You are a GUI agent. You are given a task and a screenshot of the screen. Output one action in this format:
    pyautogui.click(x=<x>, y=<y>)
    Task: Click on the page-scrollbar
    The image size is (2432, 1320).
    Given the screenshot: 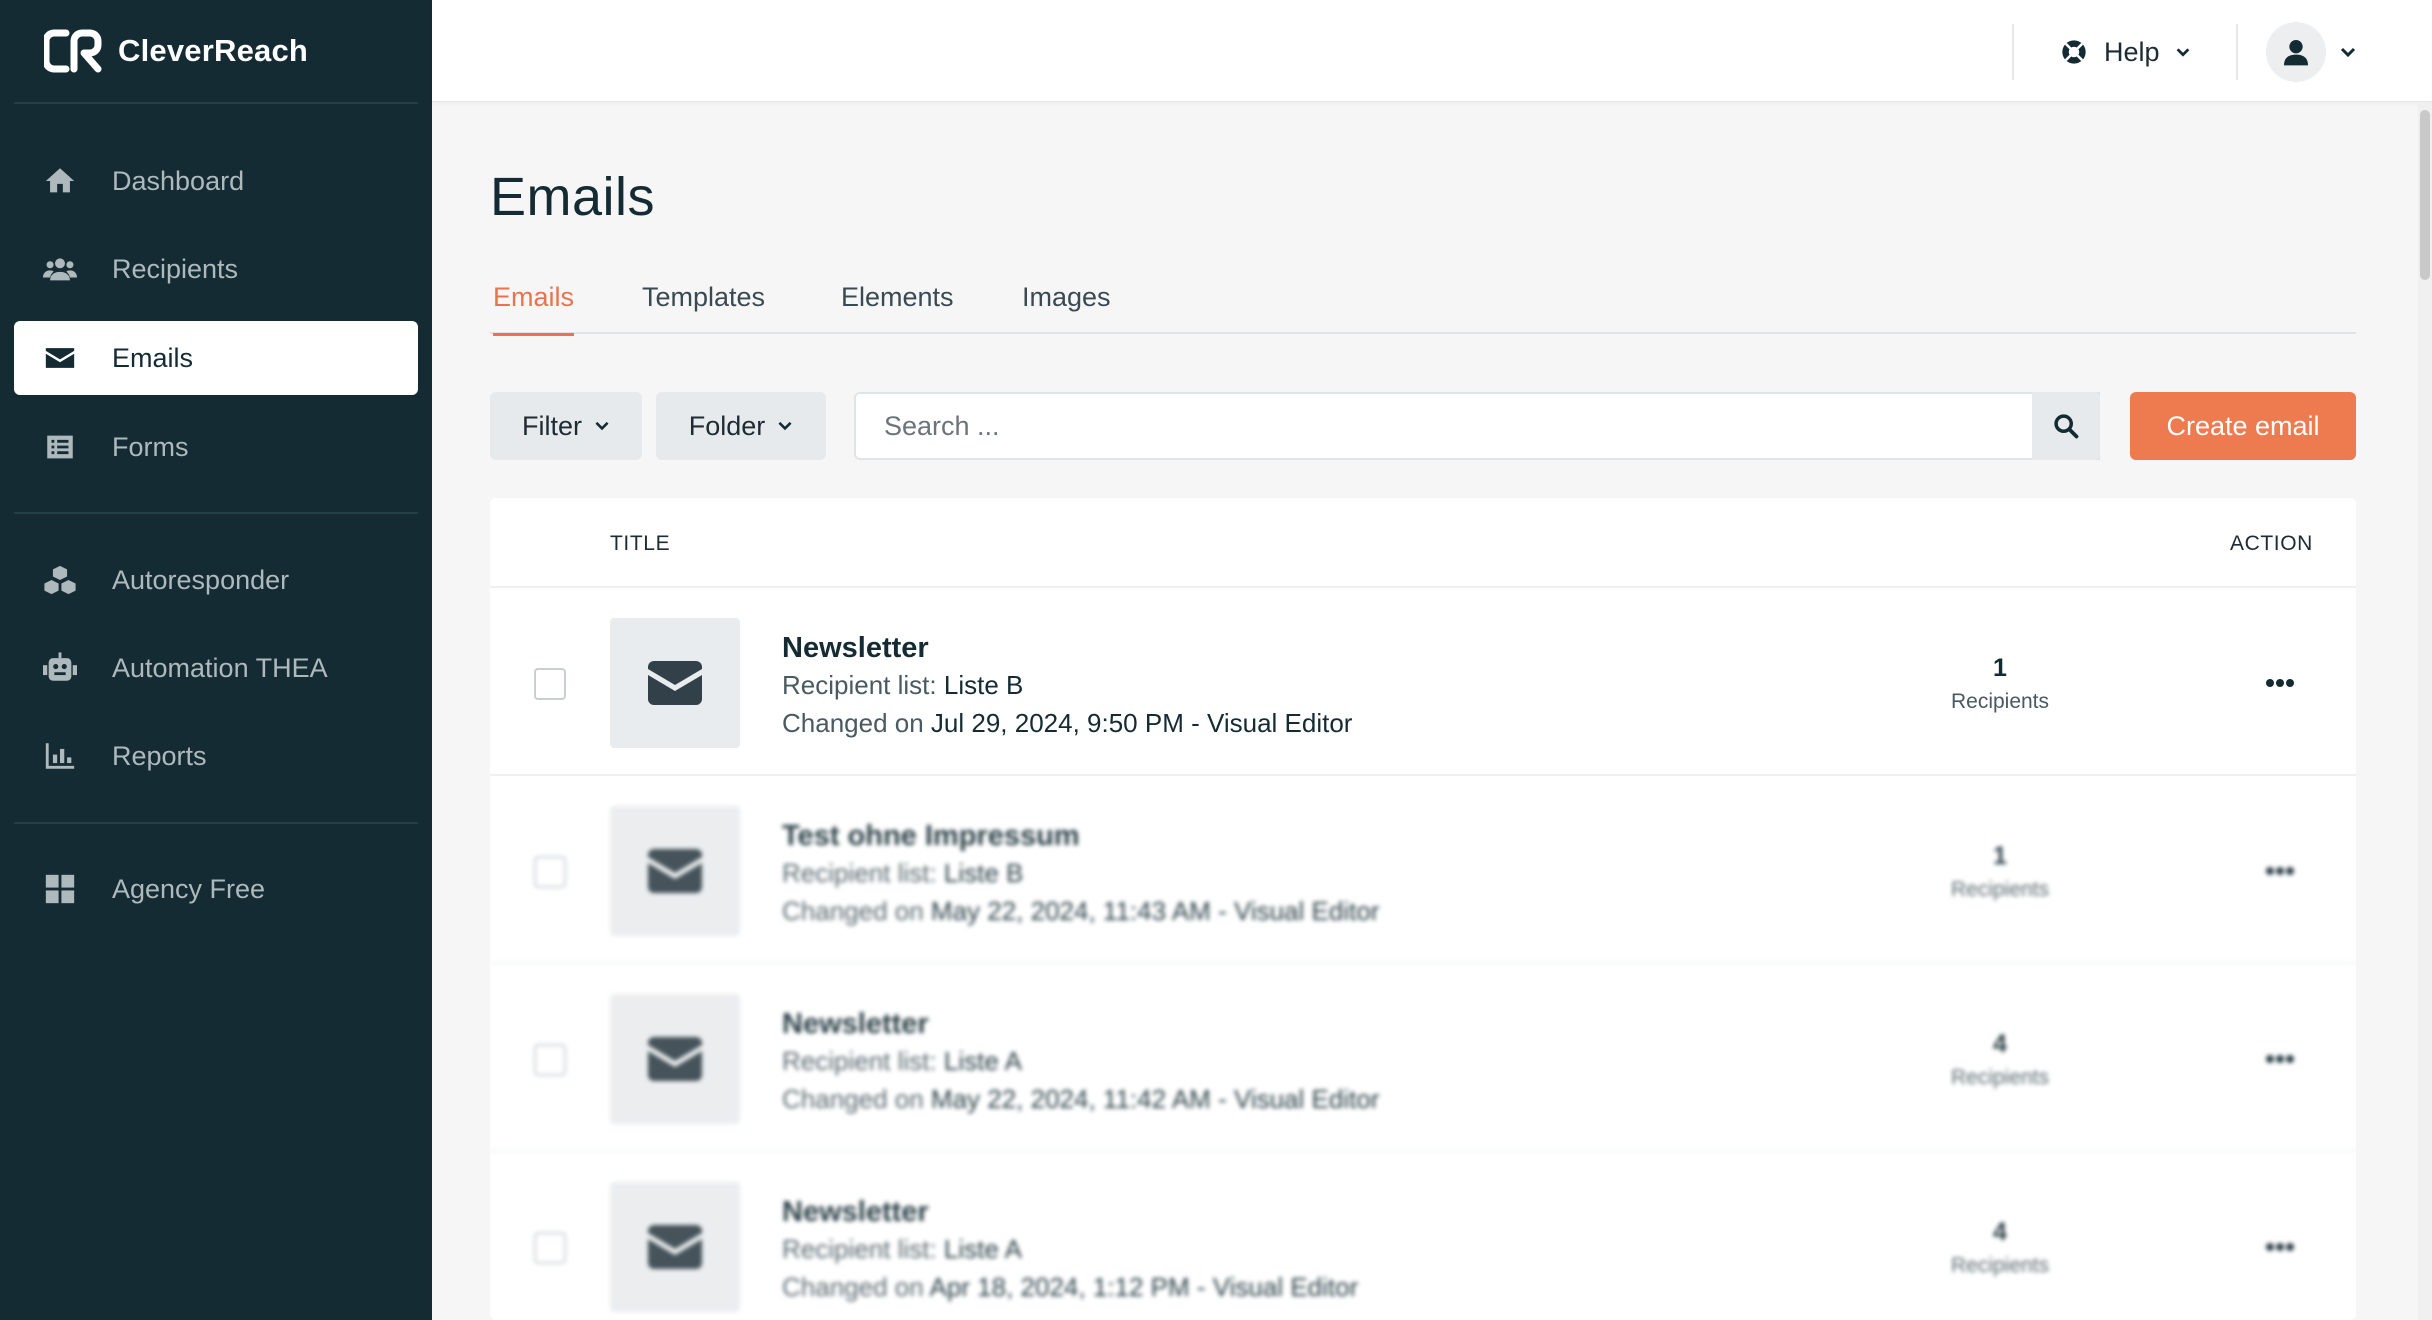 What is the action you would take?
    pyautogui.click(x=2425, y=711)
    